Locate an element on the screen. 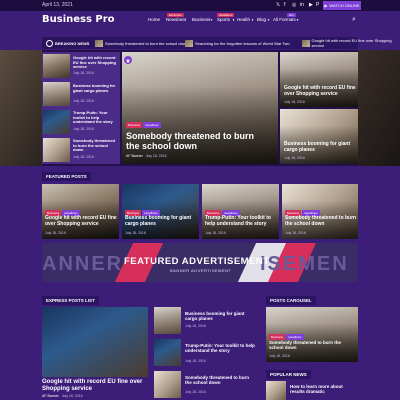 The image size is (400, 400). section-title-popular: POPULAR NEWS is located at coordinates (288, 374).